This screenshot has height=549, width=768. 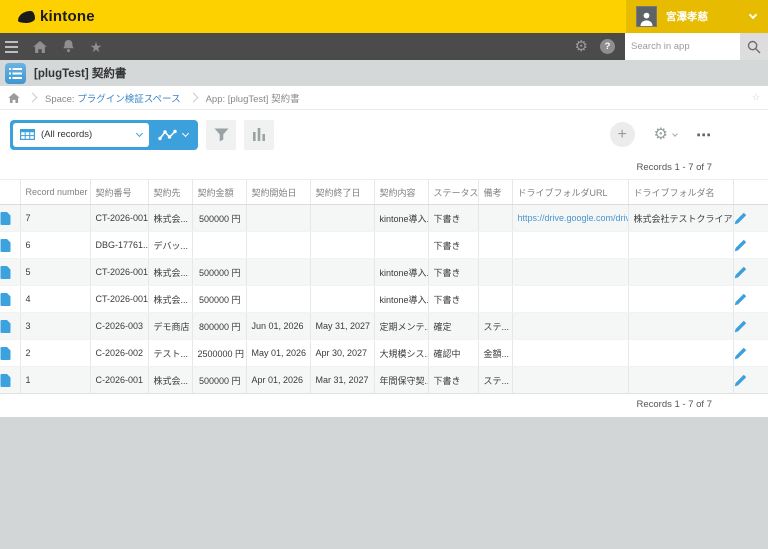 I want to click on help-icon: ?, so click(x=607, y=46).